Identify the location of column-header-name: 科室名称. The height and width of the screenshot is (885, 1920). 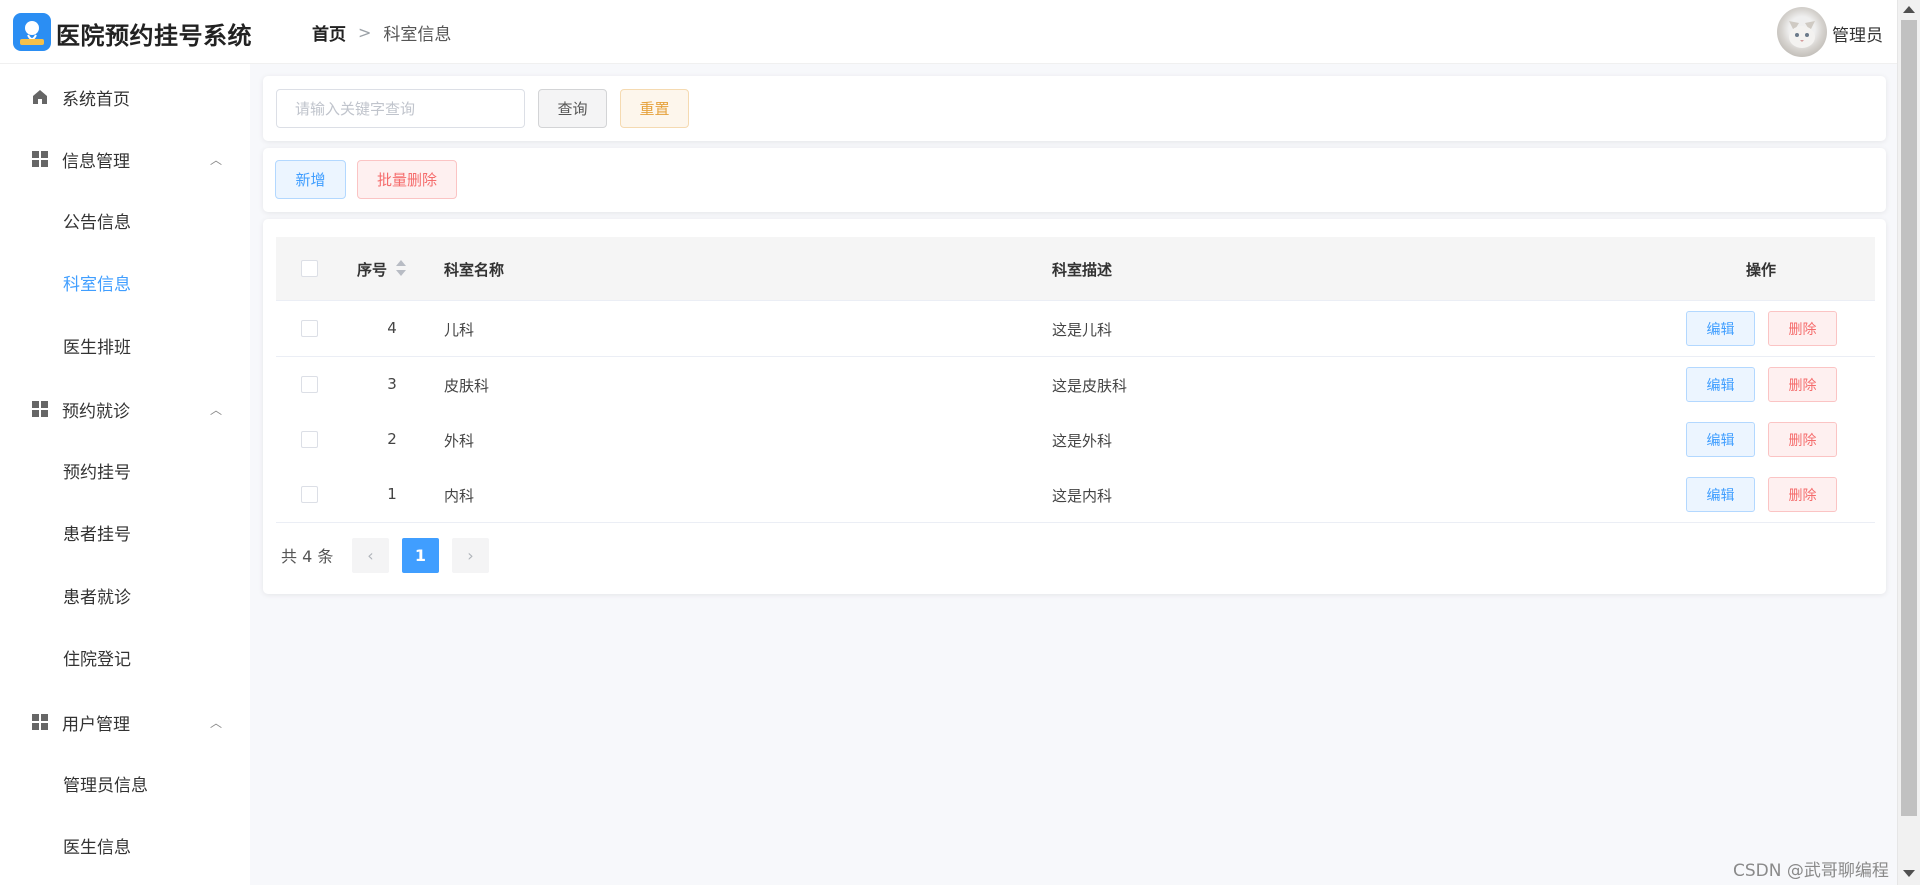
(474, 270).